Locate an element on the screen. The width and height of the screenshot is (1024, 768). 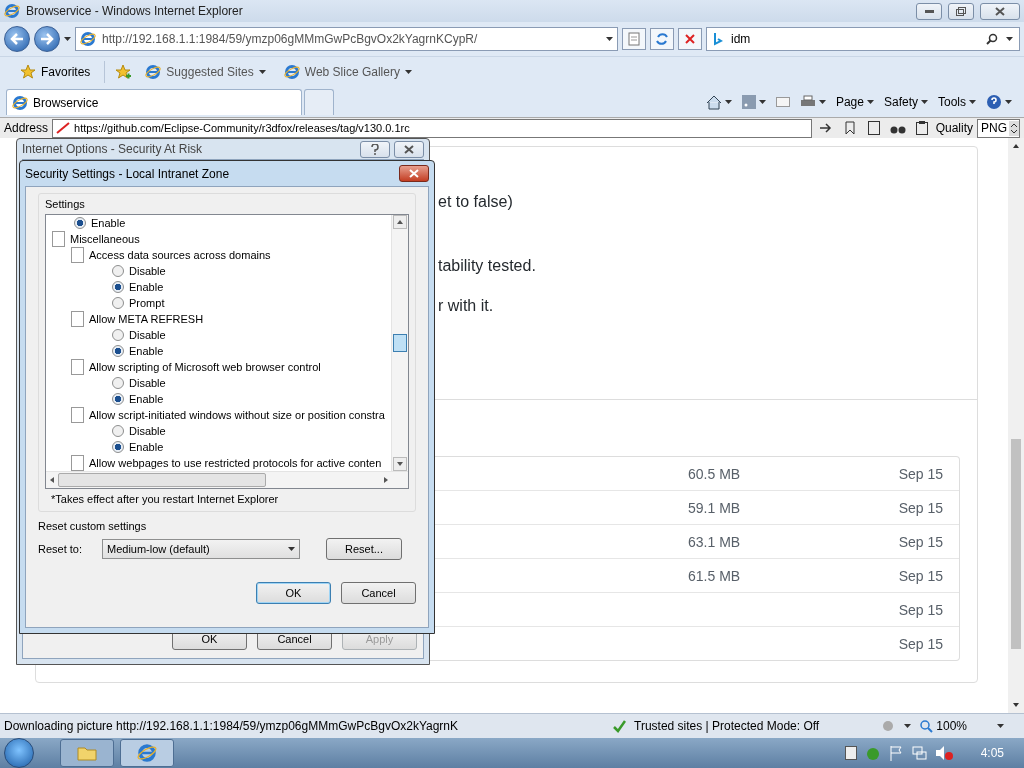
magnifier-icon is located at coordinates (926, 726).